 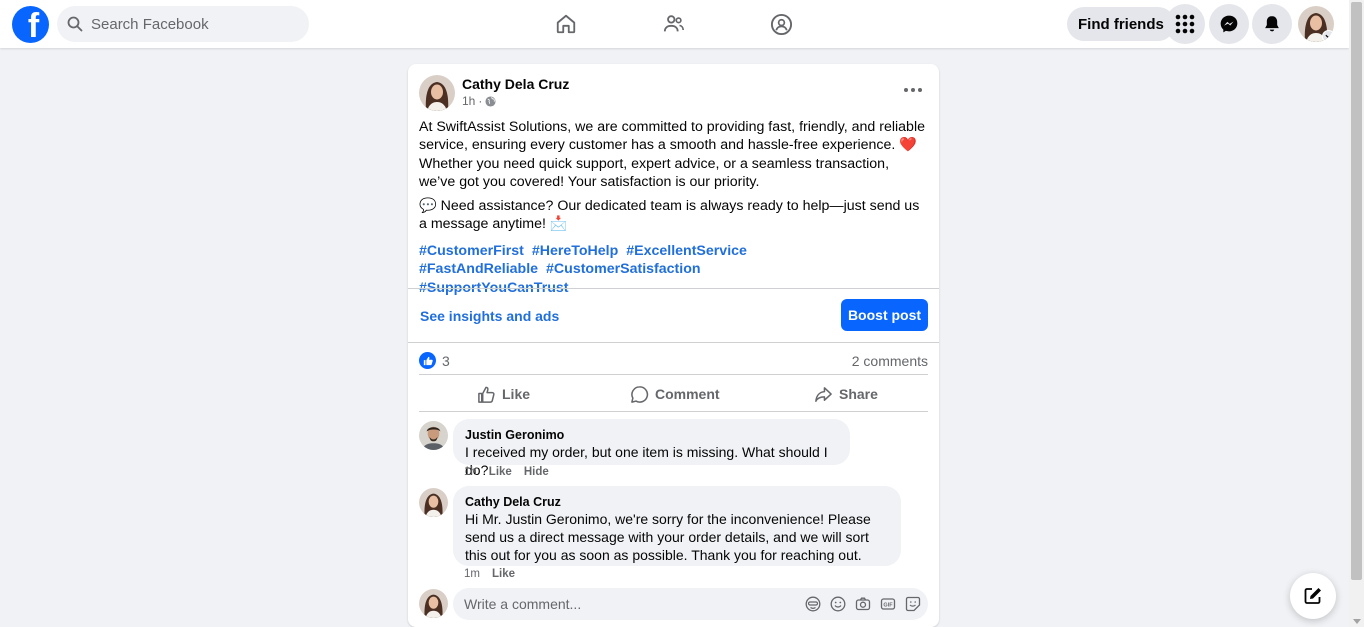 What do you see at coordinates (446, 360) in the screenshot?
I see `reaction-count: 3` at bounding box center [446, 360].